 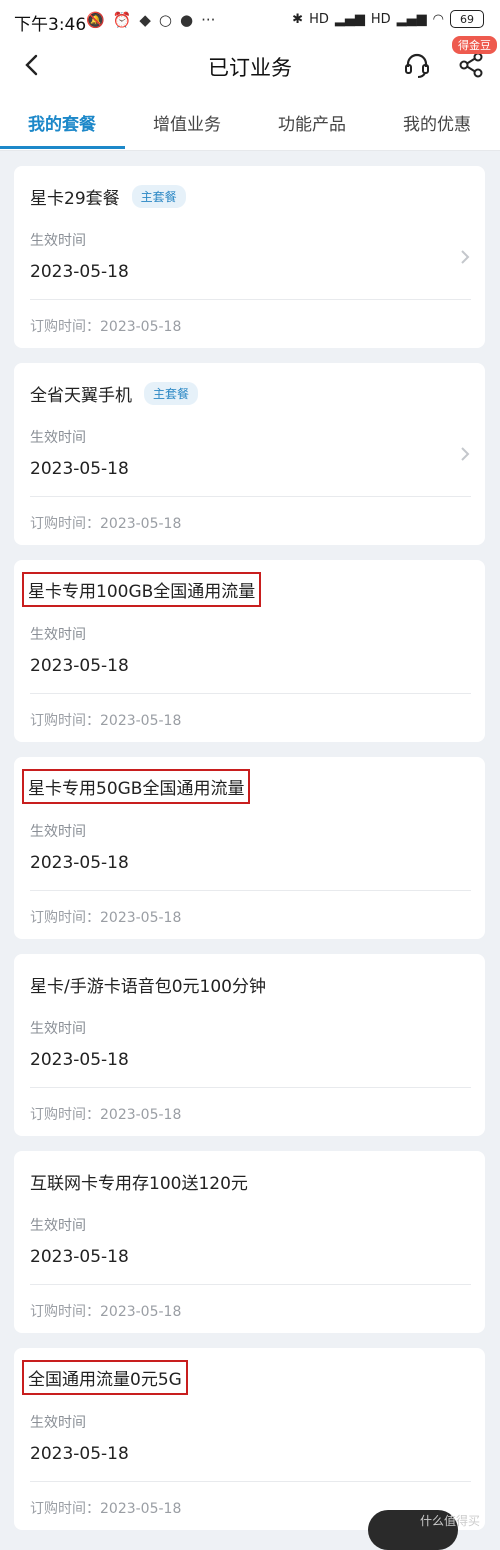 I want to click on qq-icon: ●, so click(x=187, y=20).